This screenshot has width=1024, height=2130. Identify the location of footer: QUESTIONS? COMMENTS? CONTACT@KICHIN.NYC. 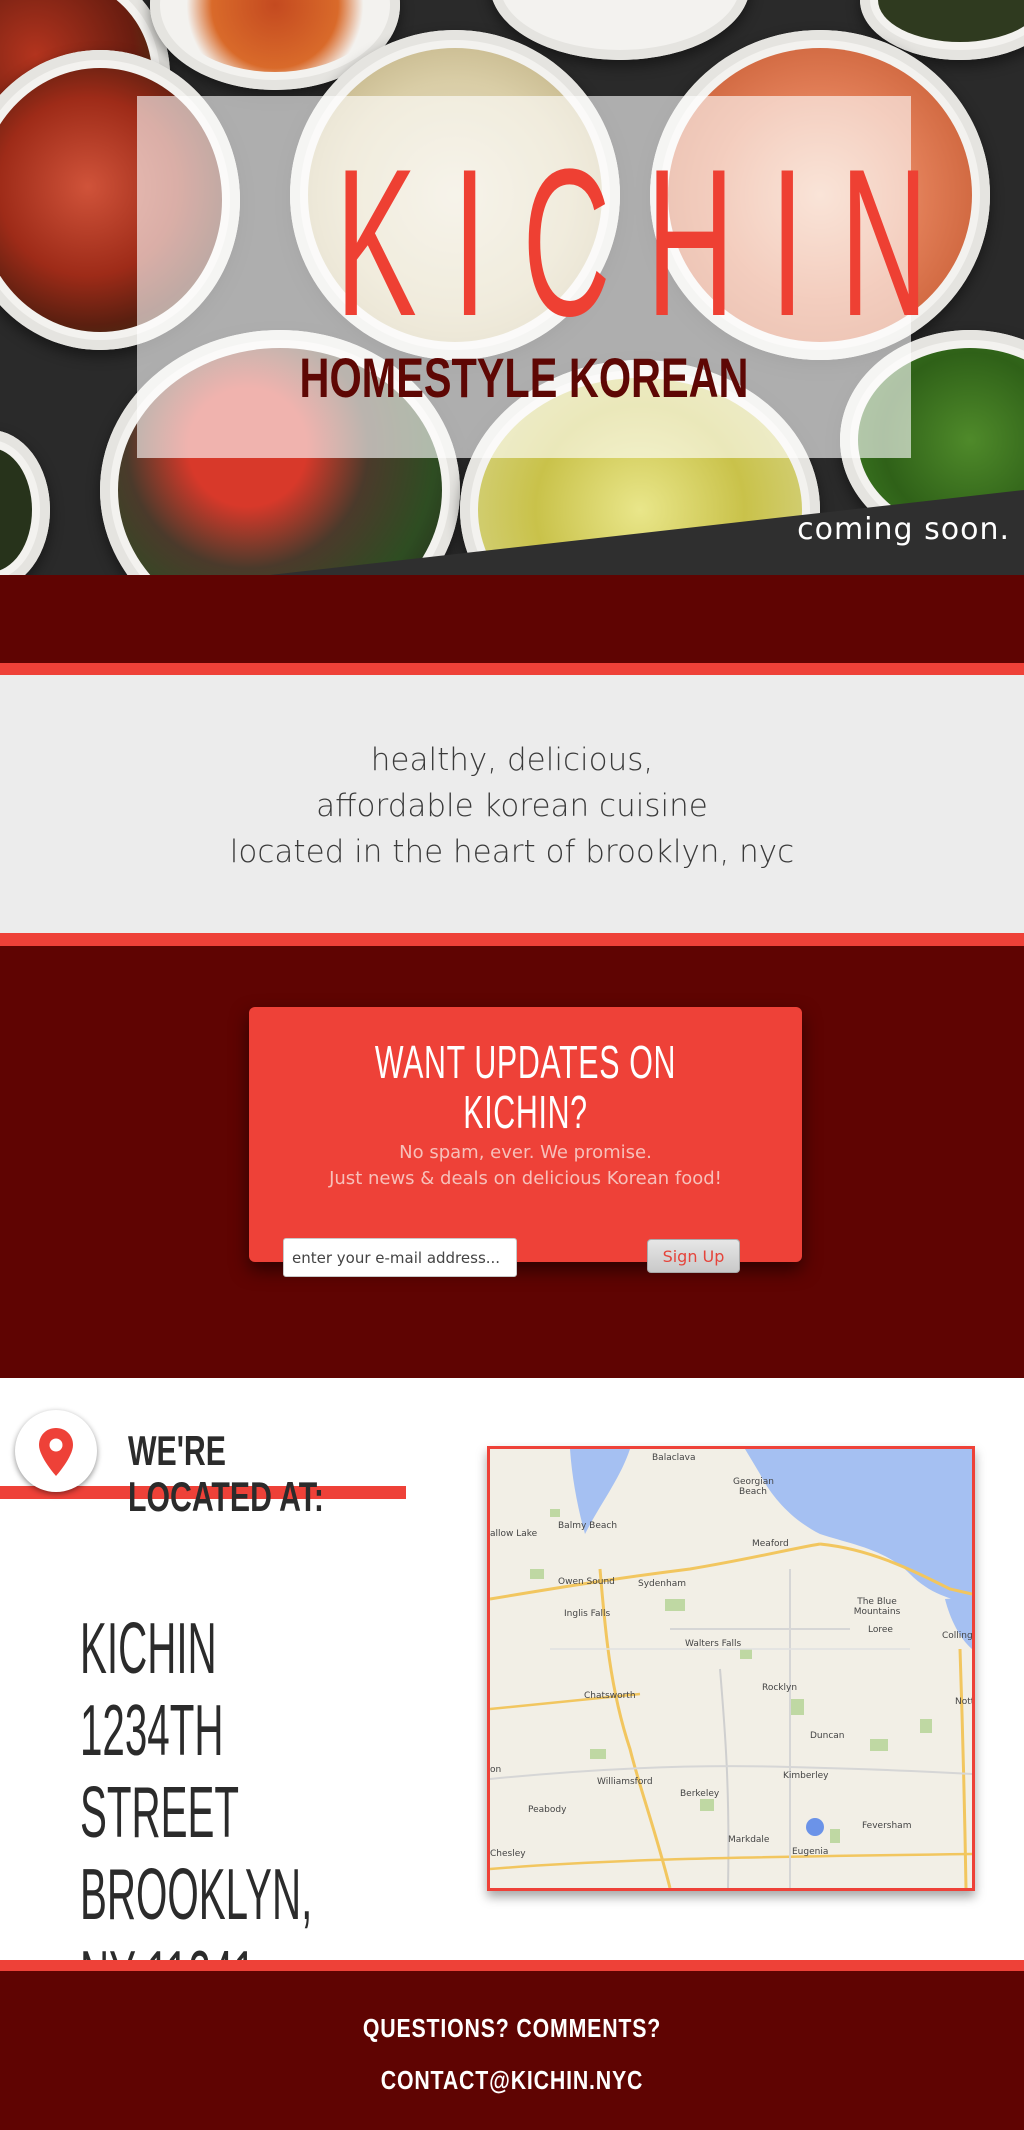
(512, 2050).